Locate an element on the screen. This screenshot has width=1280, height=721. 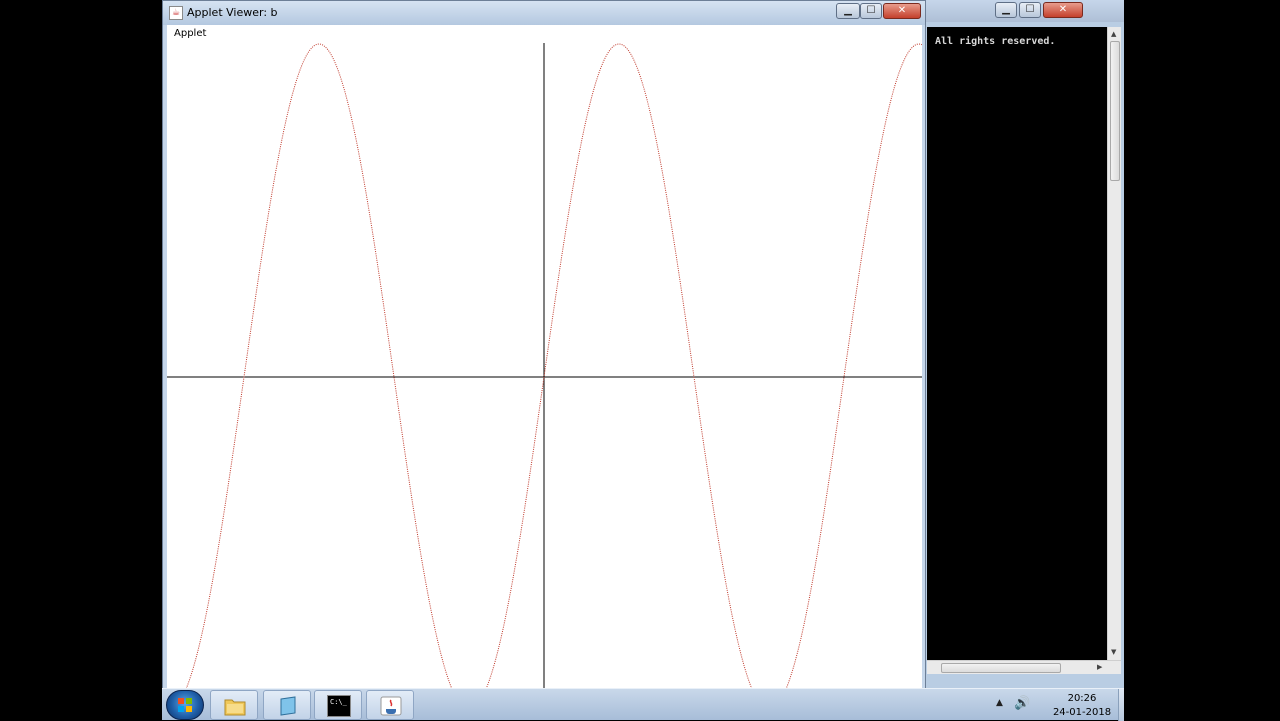
taskbar-item-command-prompt: C:\_ is located at coordinates (338, 705).